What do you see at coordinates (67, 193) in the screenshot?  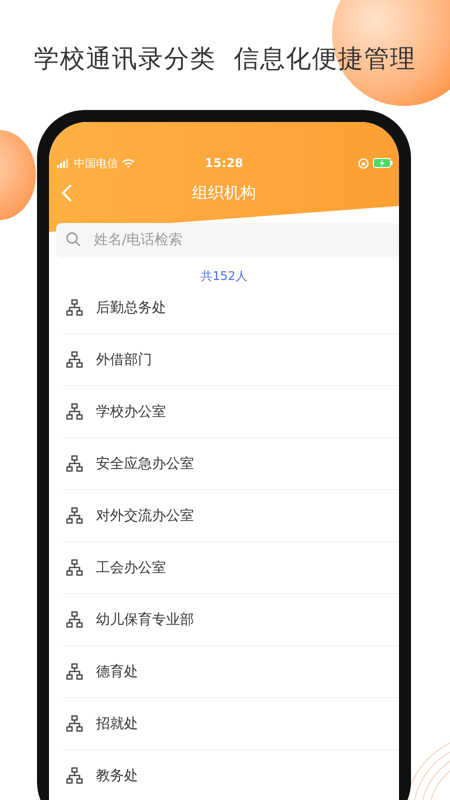 I see `back-button` at bounding box center [67, 193].